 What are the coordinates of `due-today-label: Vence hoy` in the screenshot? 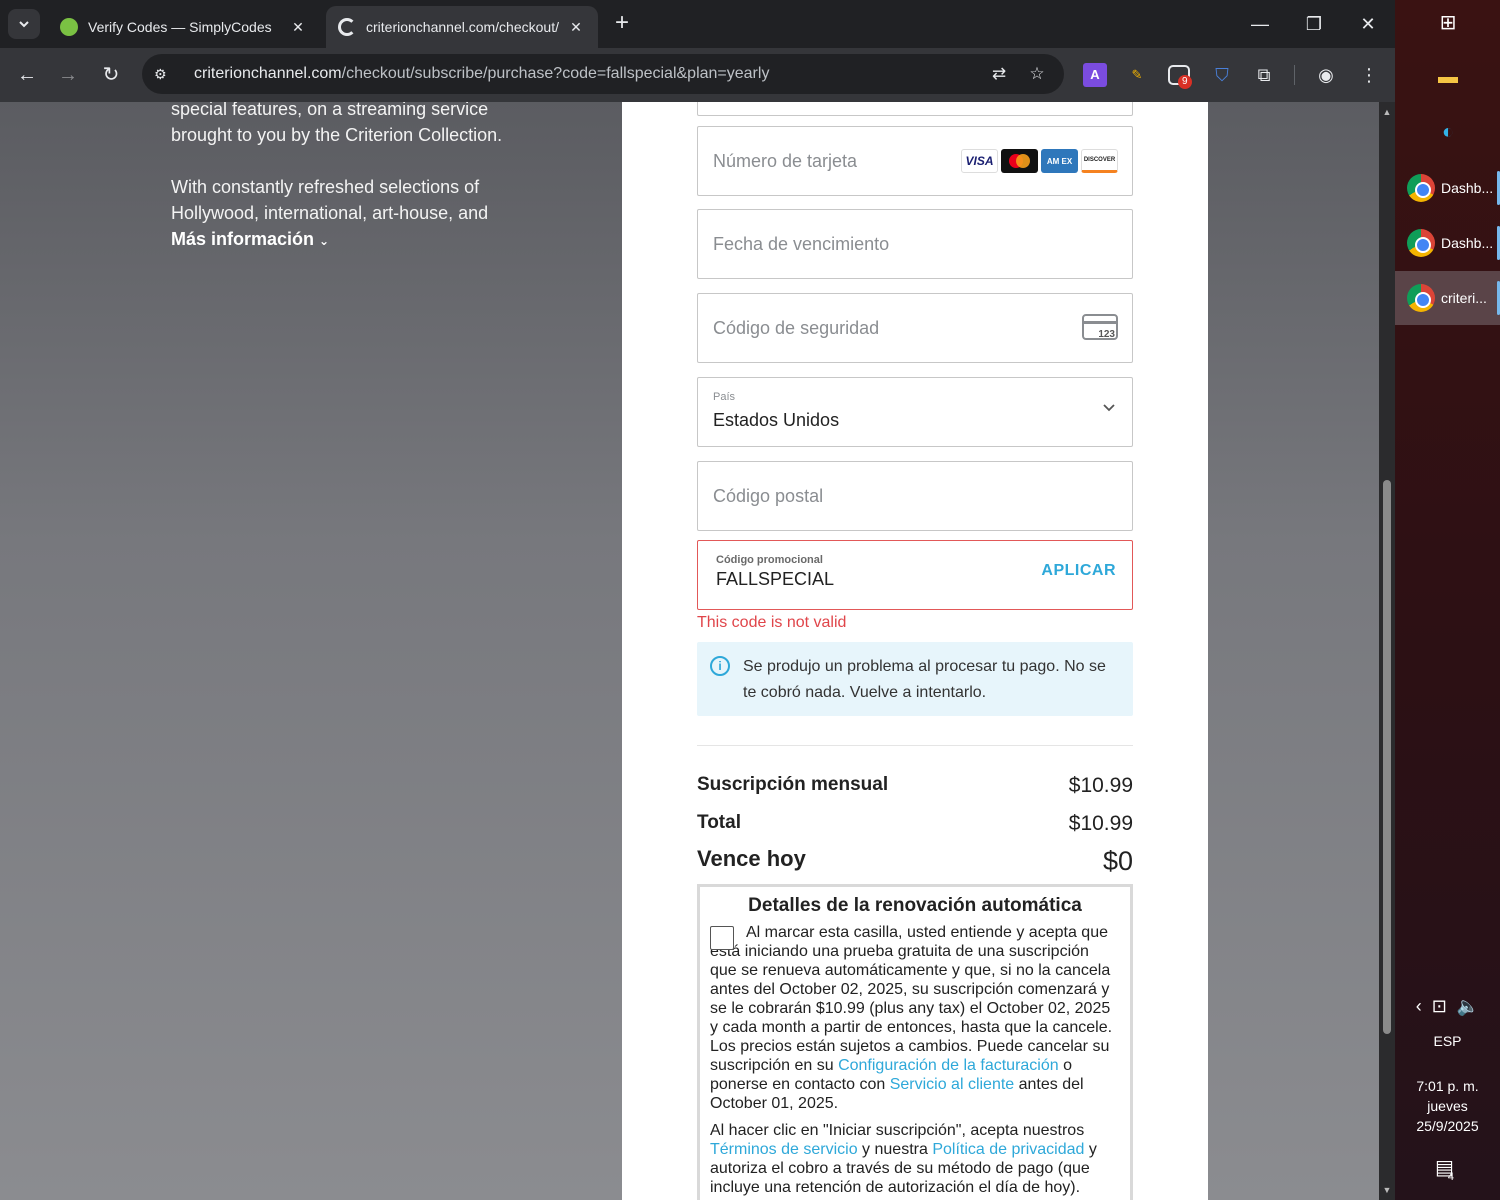 It's located at (751, 858).